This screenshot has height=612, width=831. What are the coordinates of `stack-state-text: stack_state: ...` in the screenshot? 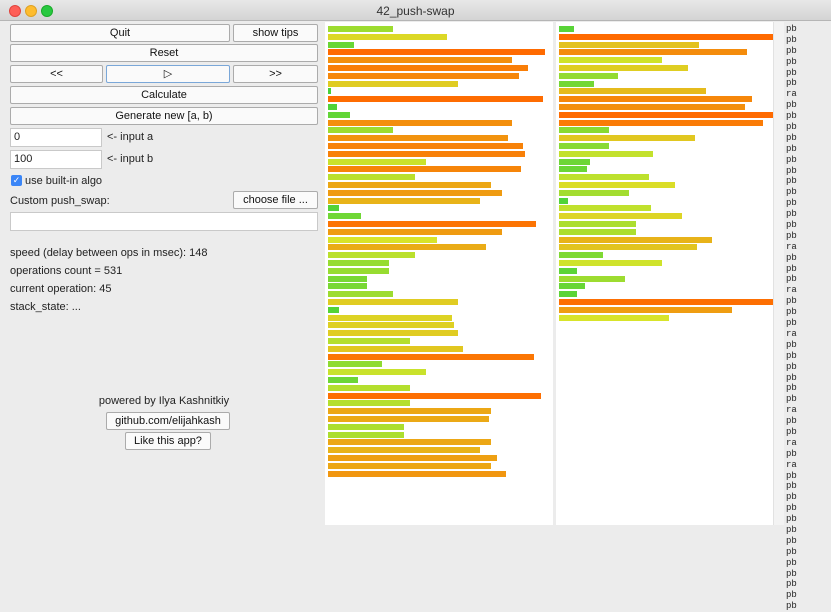 It's located at (45, 307).